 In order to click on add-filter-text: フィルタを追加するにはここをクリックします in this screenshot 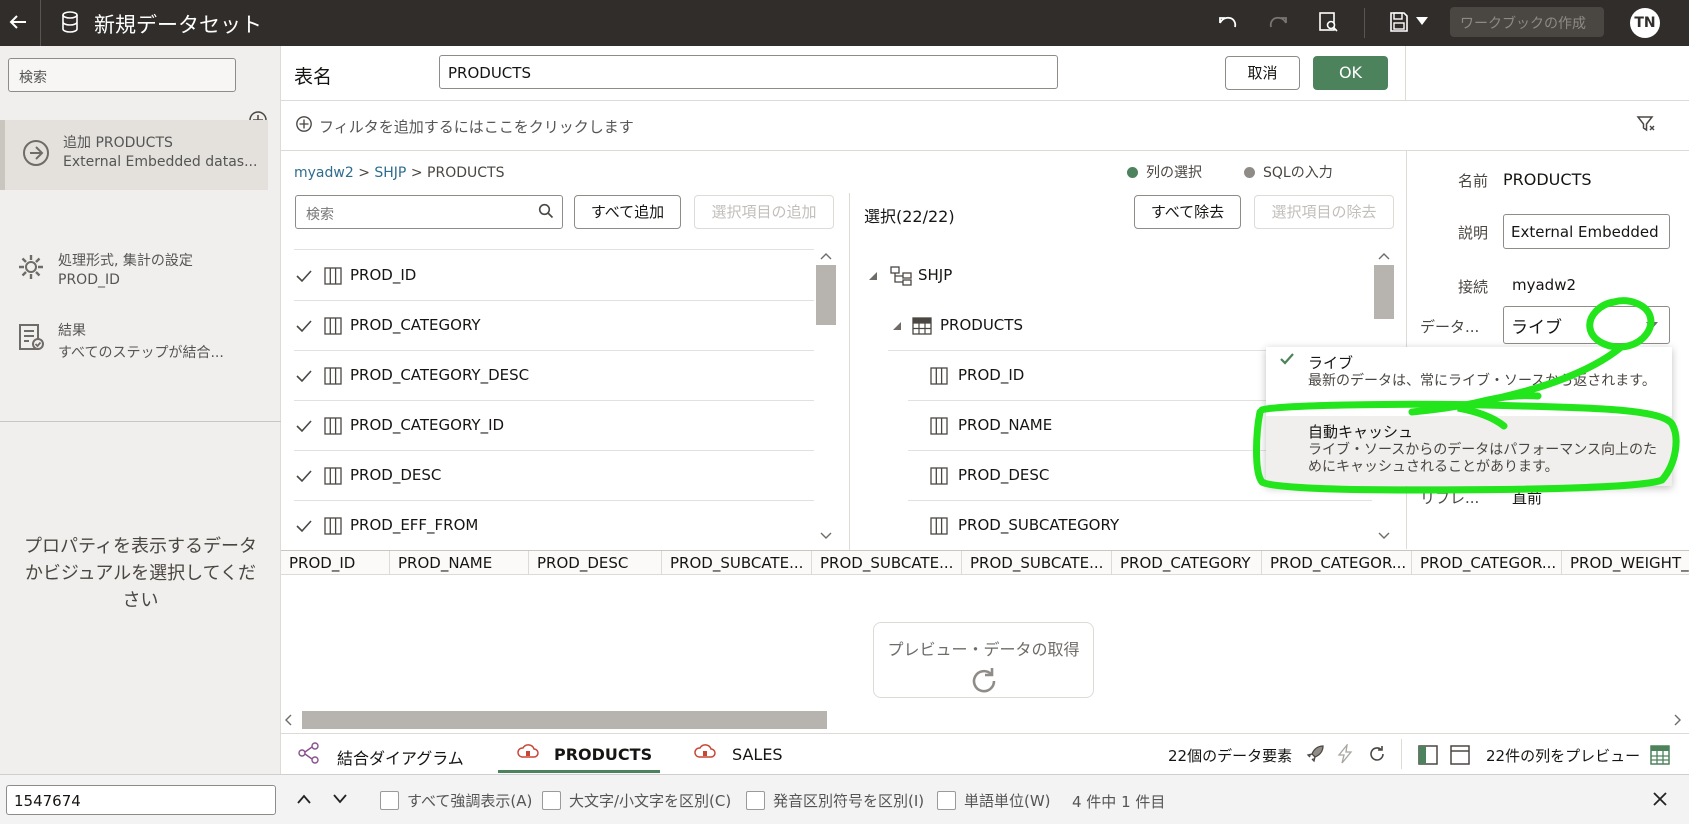, I will do `click(476, 126)`.